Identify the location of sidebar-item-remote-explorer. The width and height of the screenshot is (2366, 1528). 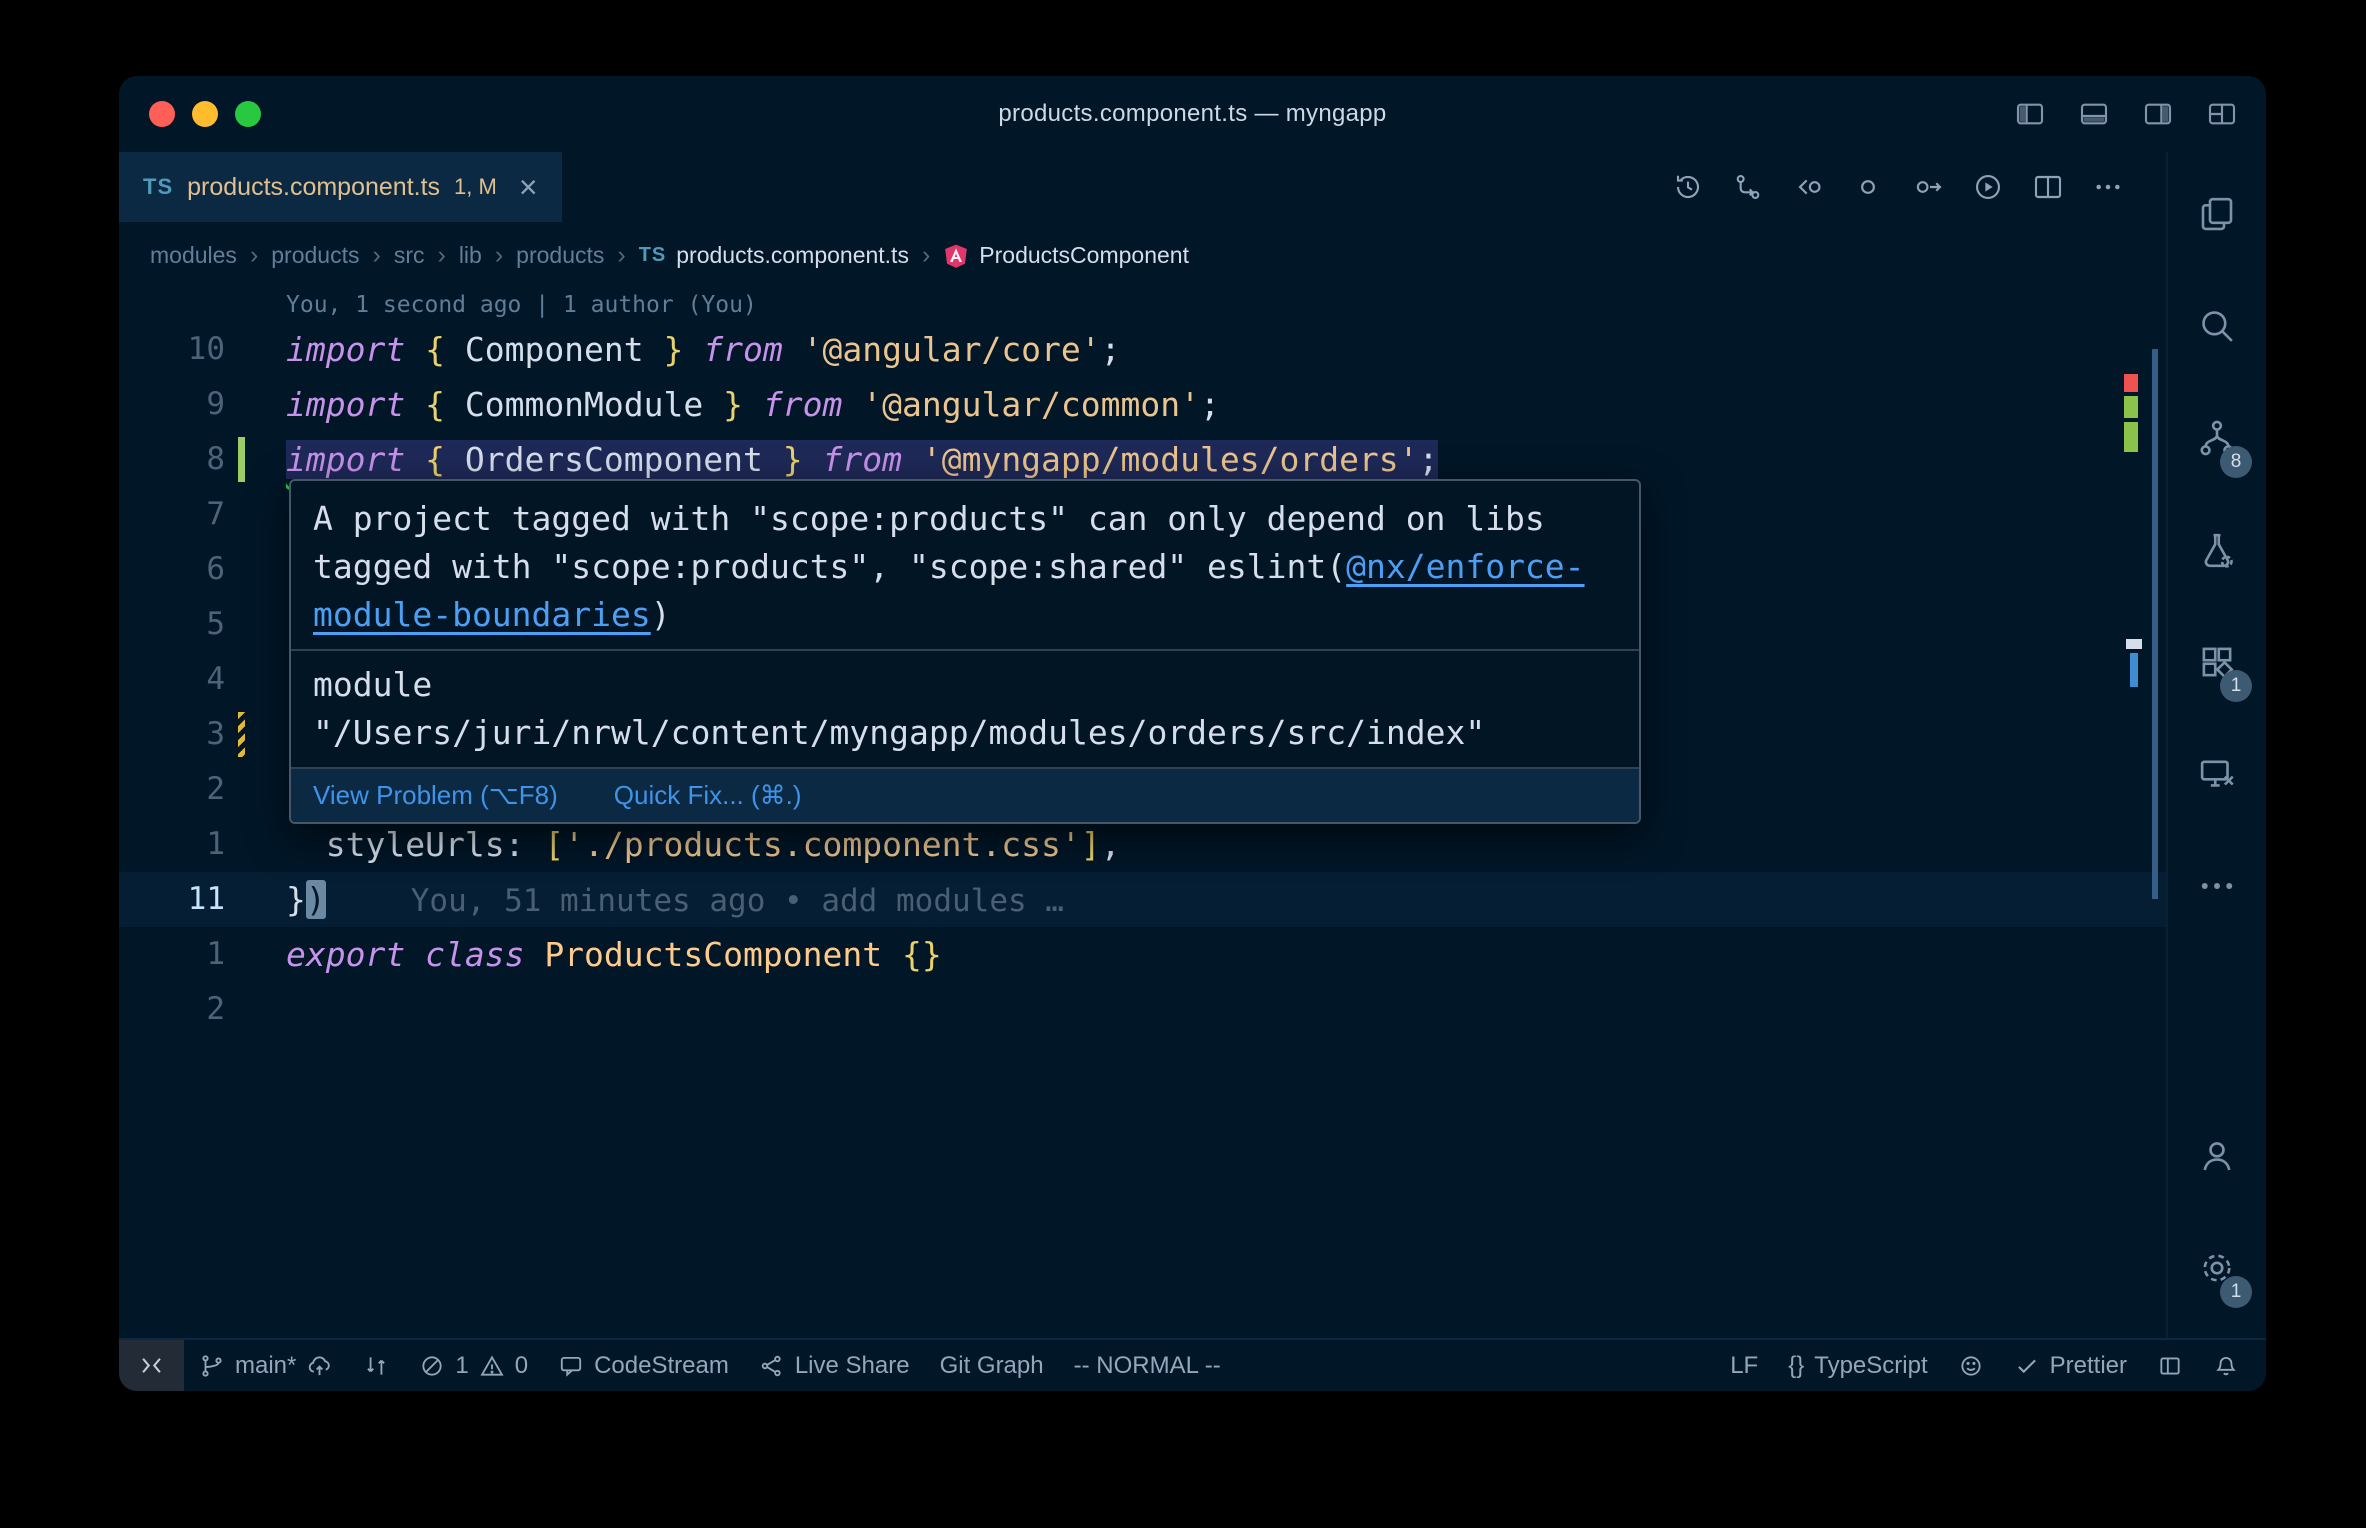
(2217, 774).